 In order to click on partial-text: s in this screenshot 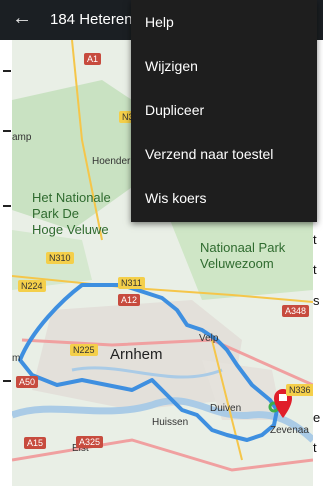, I will do `click(316, 300)`.